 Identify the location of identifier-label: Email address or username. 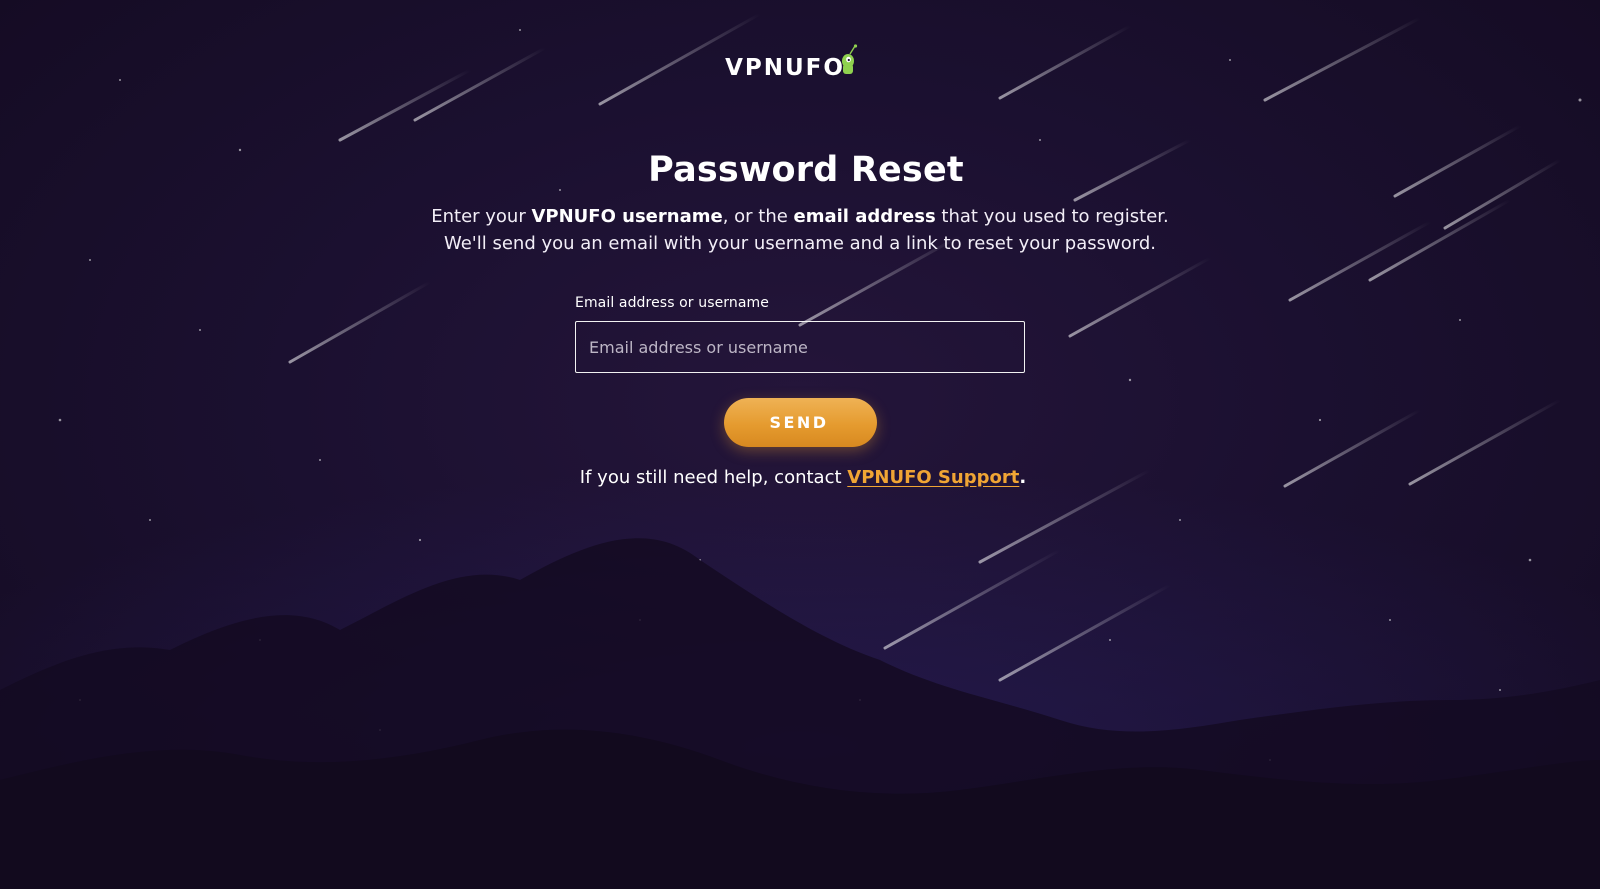
(672, 303).